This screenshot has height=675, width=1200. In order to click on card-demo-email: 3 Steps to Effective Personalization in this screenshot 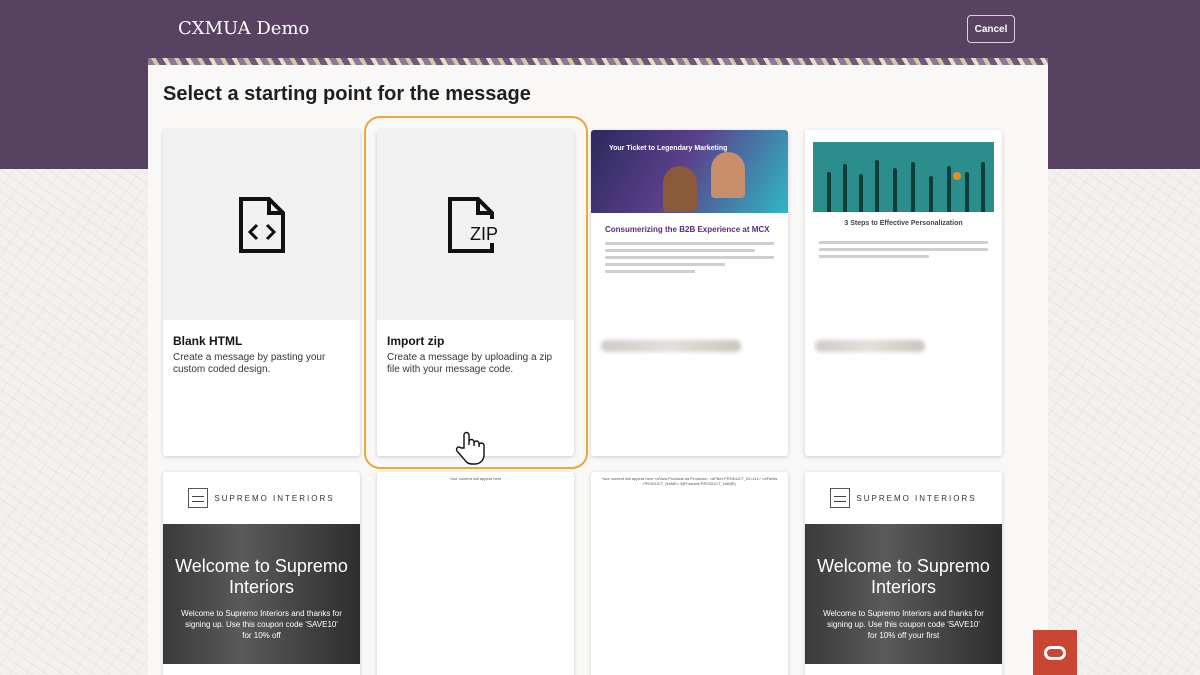, I will do `click(903, 293)`.